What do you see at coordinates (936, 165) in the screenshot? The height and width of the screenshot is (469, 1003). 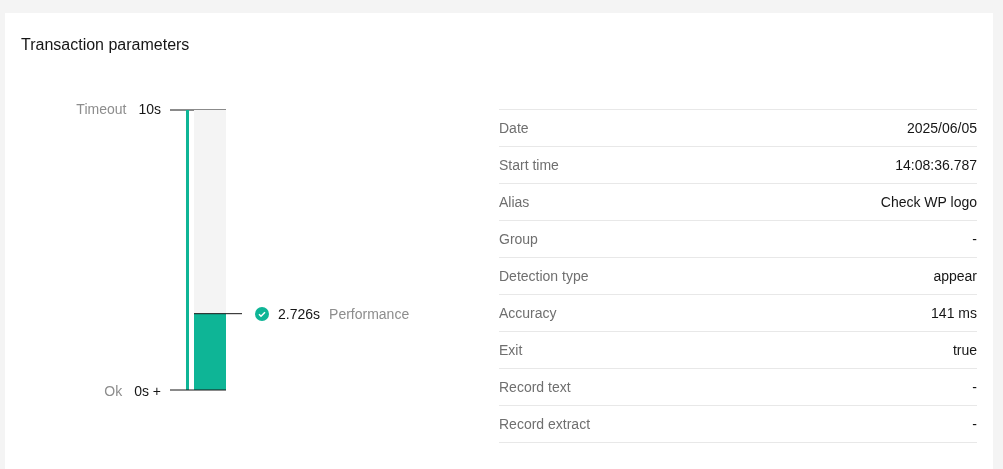 I see `detail-value: 14:08:36.787` at bounding box center [936, 165].